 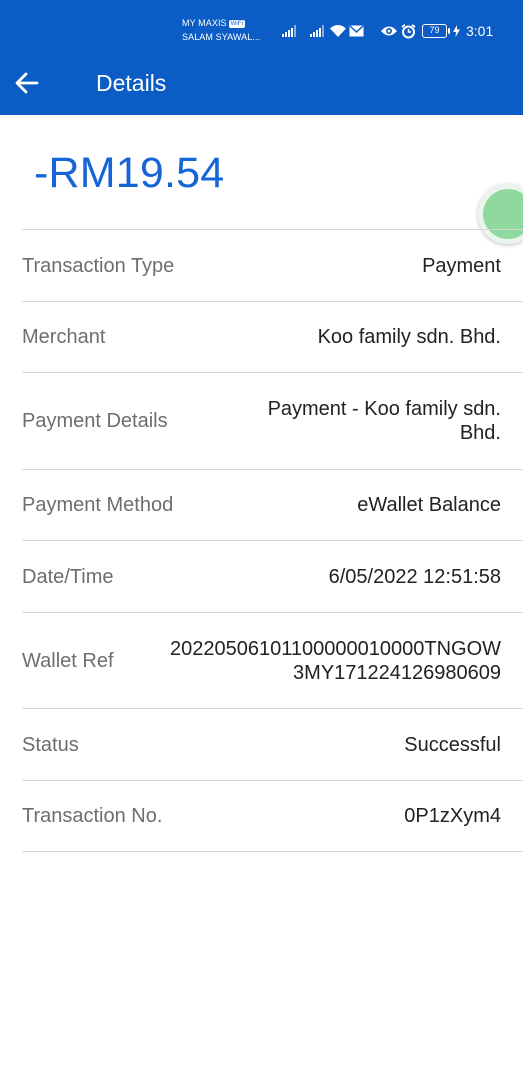 I want to click on eye-icon, so click(x=389, y=31).